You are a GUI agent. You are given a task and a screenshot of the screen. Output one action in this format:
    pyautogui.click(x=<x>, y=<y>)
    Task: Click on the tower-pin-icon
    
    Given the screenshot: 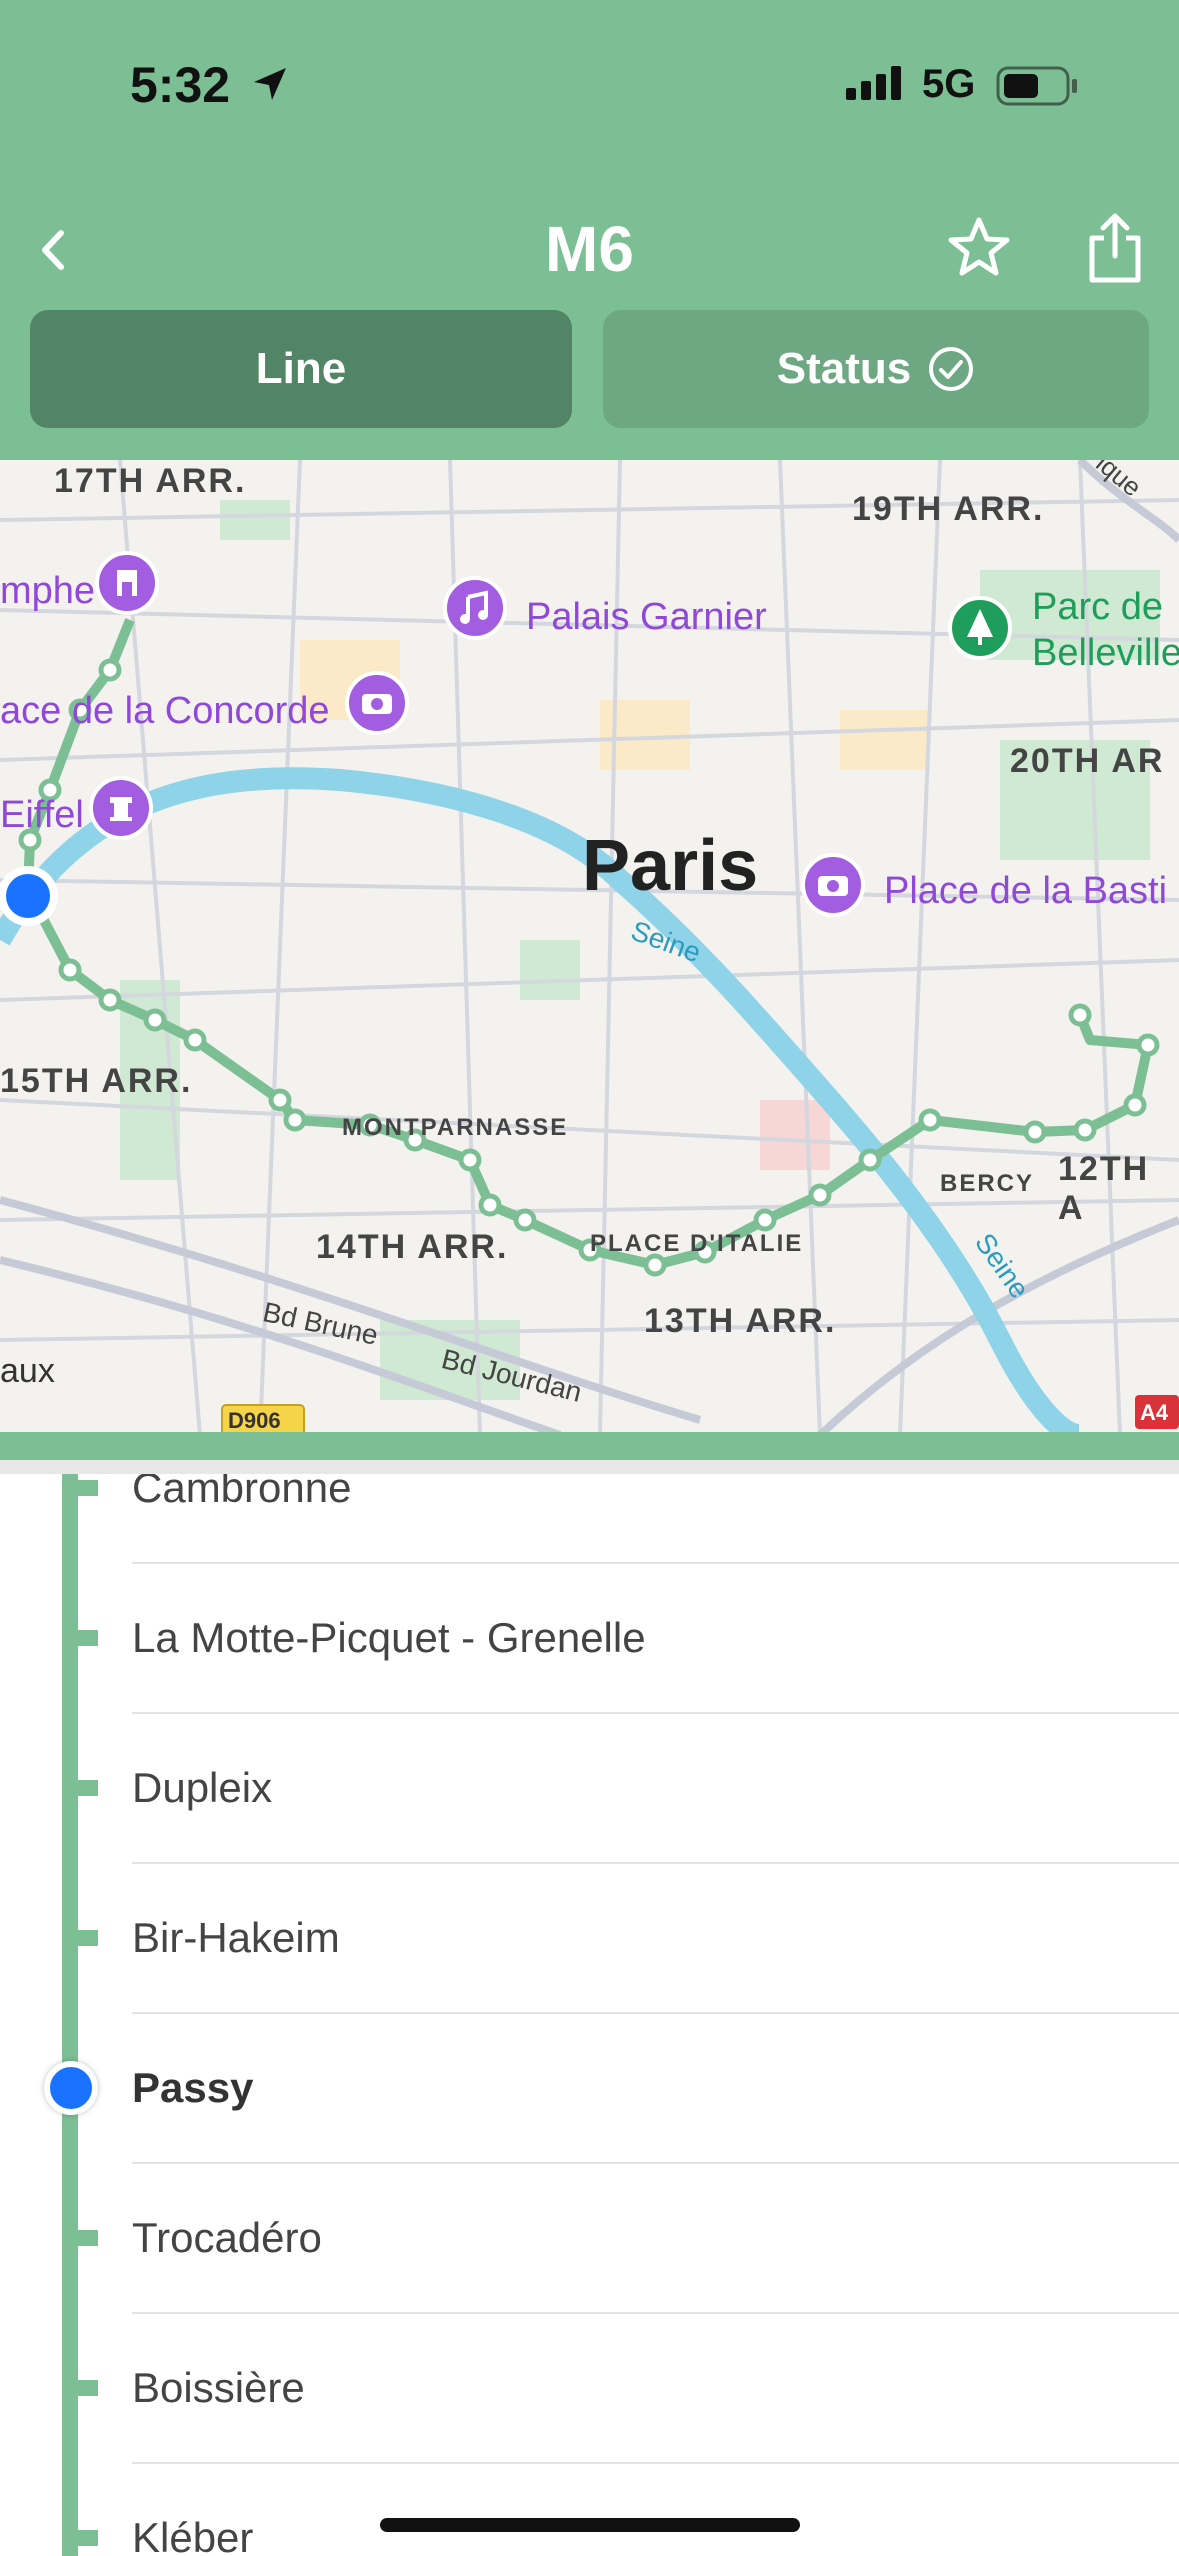 What is the action you would take?
    pyautogui.click(x=121, y=808)
    